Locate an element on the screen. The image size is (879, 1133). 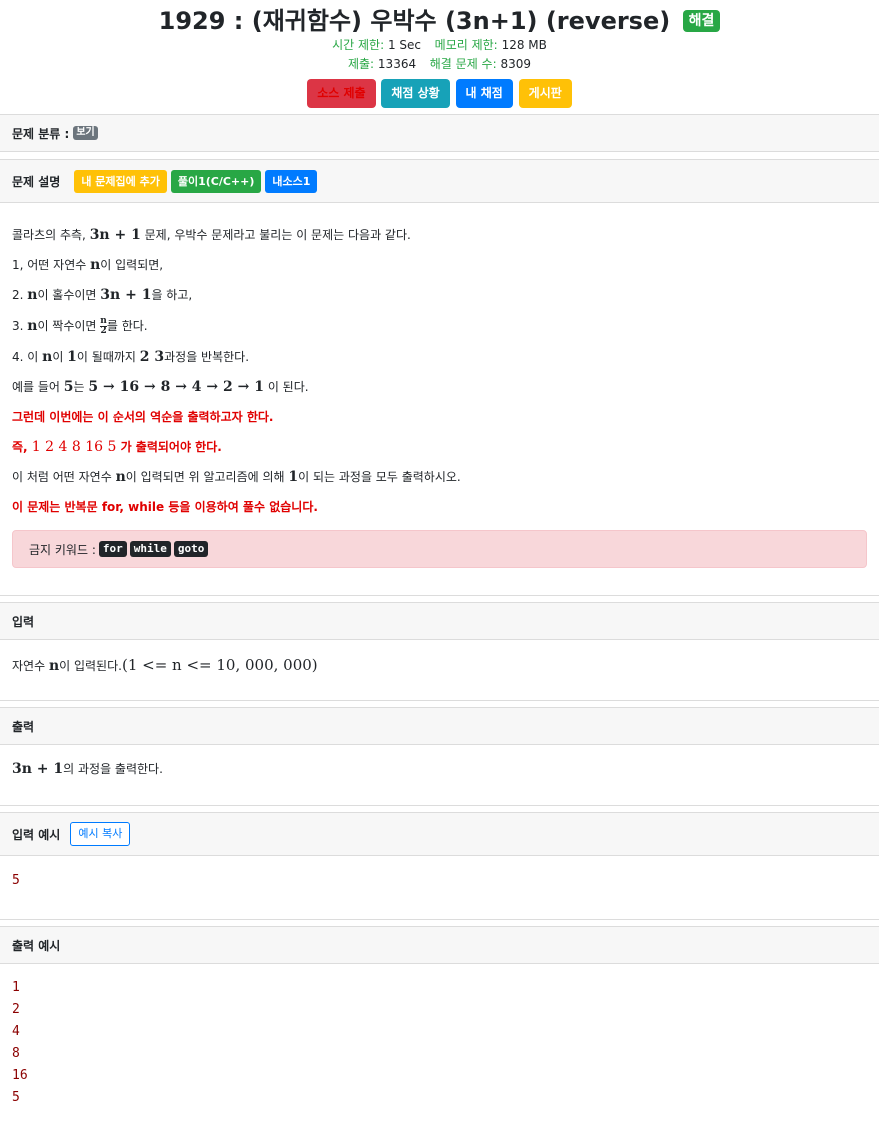
math: 1 2 4 8 16 5 is located at coordinates (74, 447).